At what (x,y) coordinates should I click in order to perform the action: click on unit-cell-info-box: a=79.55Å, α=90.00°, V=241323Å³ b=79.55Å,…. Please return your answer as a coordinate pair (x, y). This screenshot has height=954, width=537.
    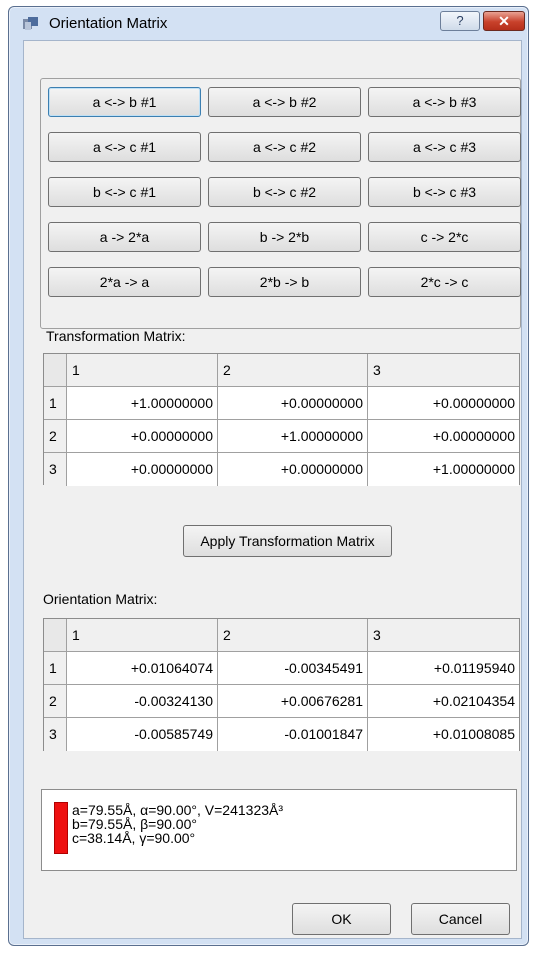
    Looking at the image, I should click on (279, 830).